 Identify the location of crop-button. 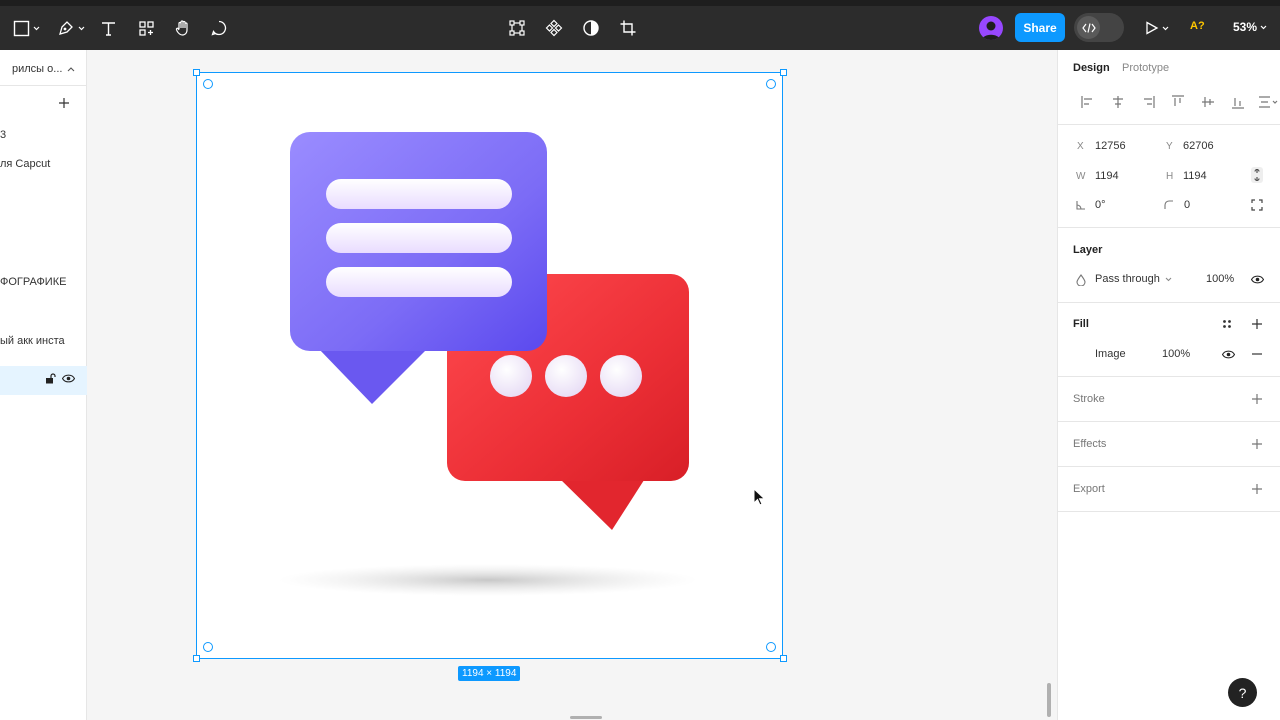
(628, 28).